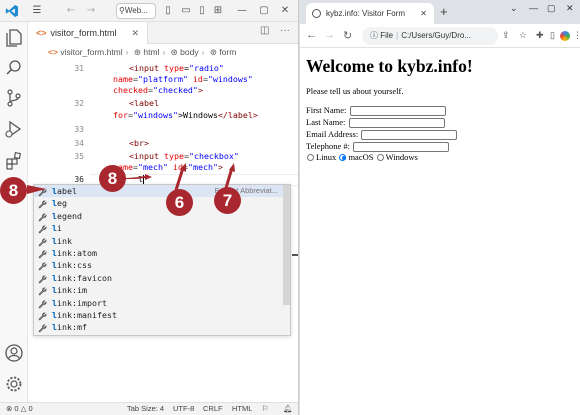 The height and width of the screenshot is (415, 580). Describe the element at coordinates (242, 409) in the screenshot. I see `language-mode: HTML` at that location.